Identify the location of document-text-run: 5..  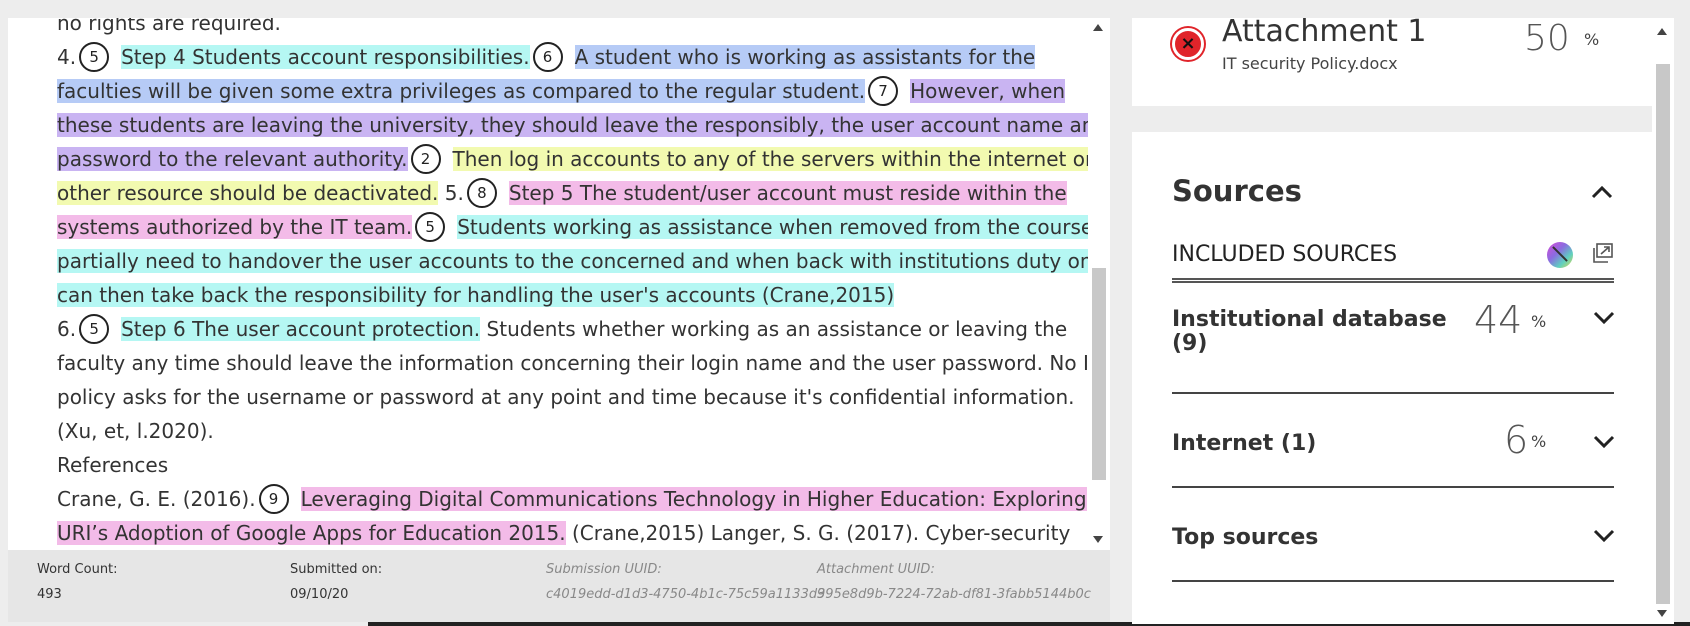
(451, 193).